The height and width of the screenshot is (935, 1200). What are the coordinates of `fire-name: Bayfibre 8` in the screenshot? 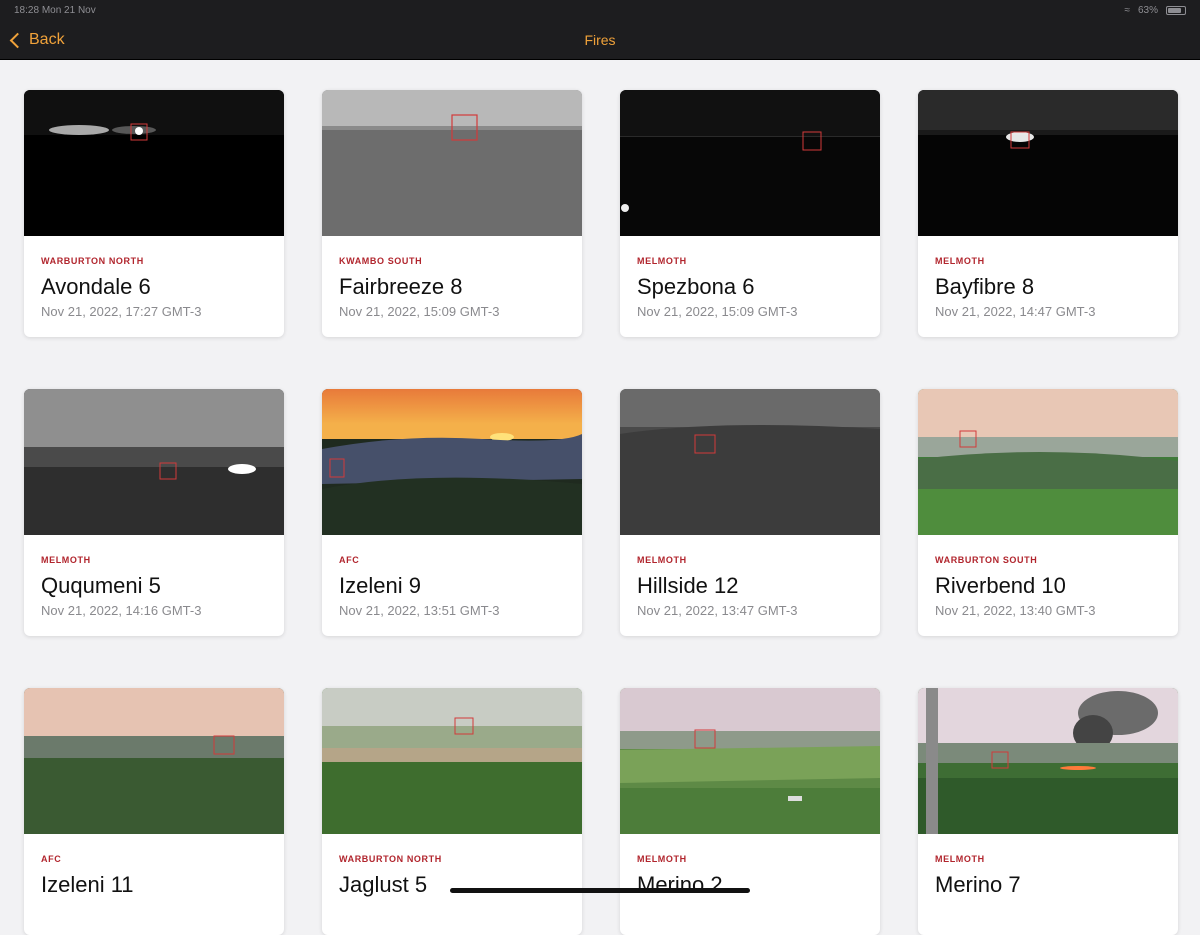 It's located at (985, 286).